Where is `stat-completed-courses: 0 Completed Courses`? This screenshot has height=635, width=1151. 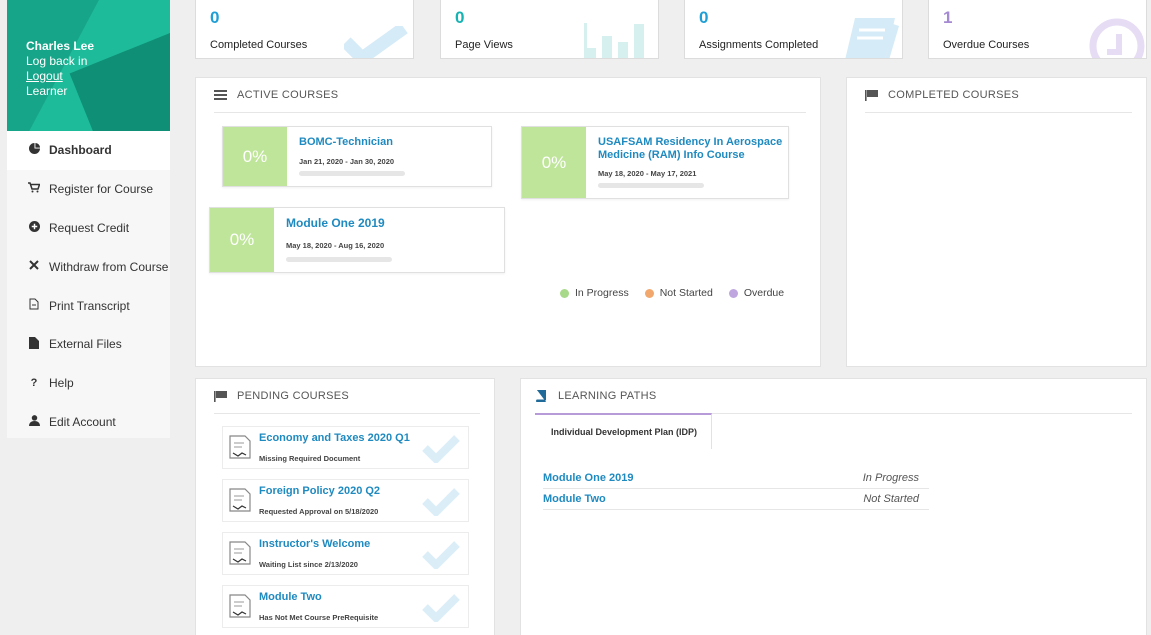
stat-completed-courses: 0 Completed Courses is located at coordinates (304, 29).